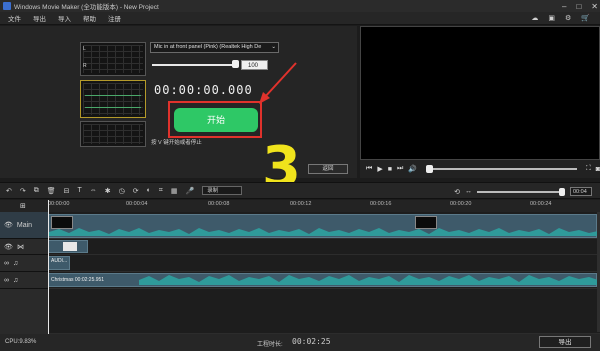 The height and width of the screenshot is (351, 600). Describe the element at coordinates (23, 191) in the screenshot. I see `redo-icon: ↷` at that location.